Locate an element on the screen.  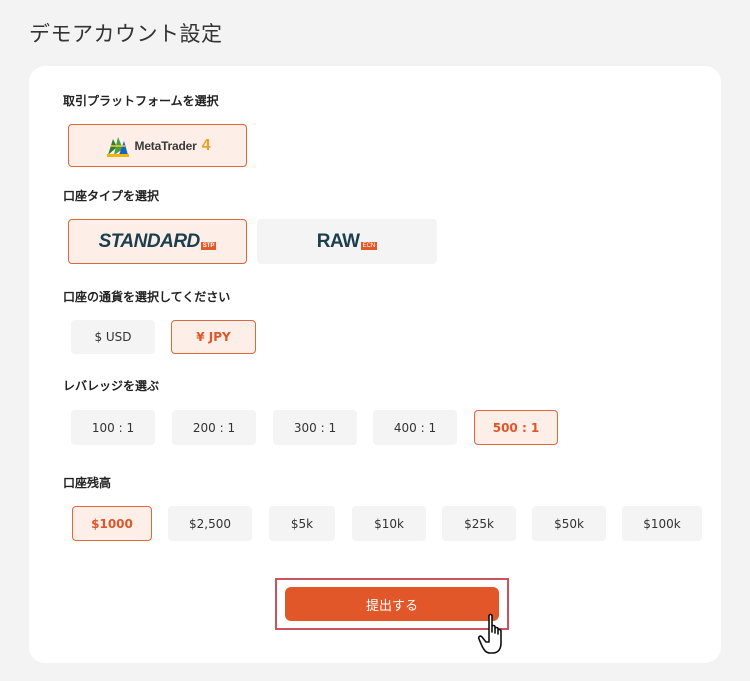
raw-logo: RAW ECN is located at coordinates (347, 242).